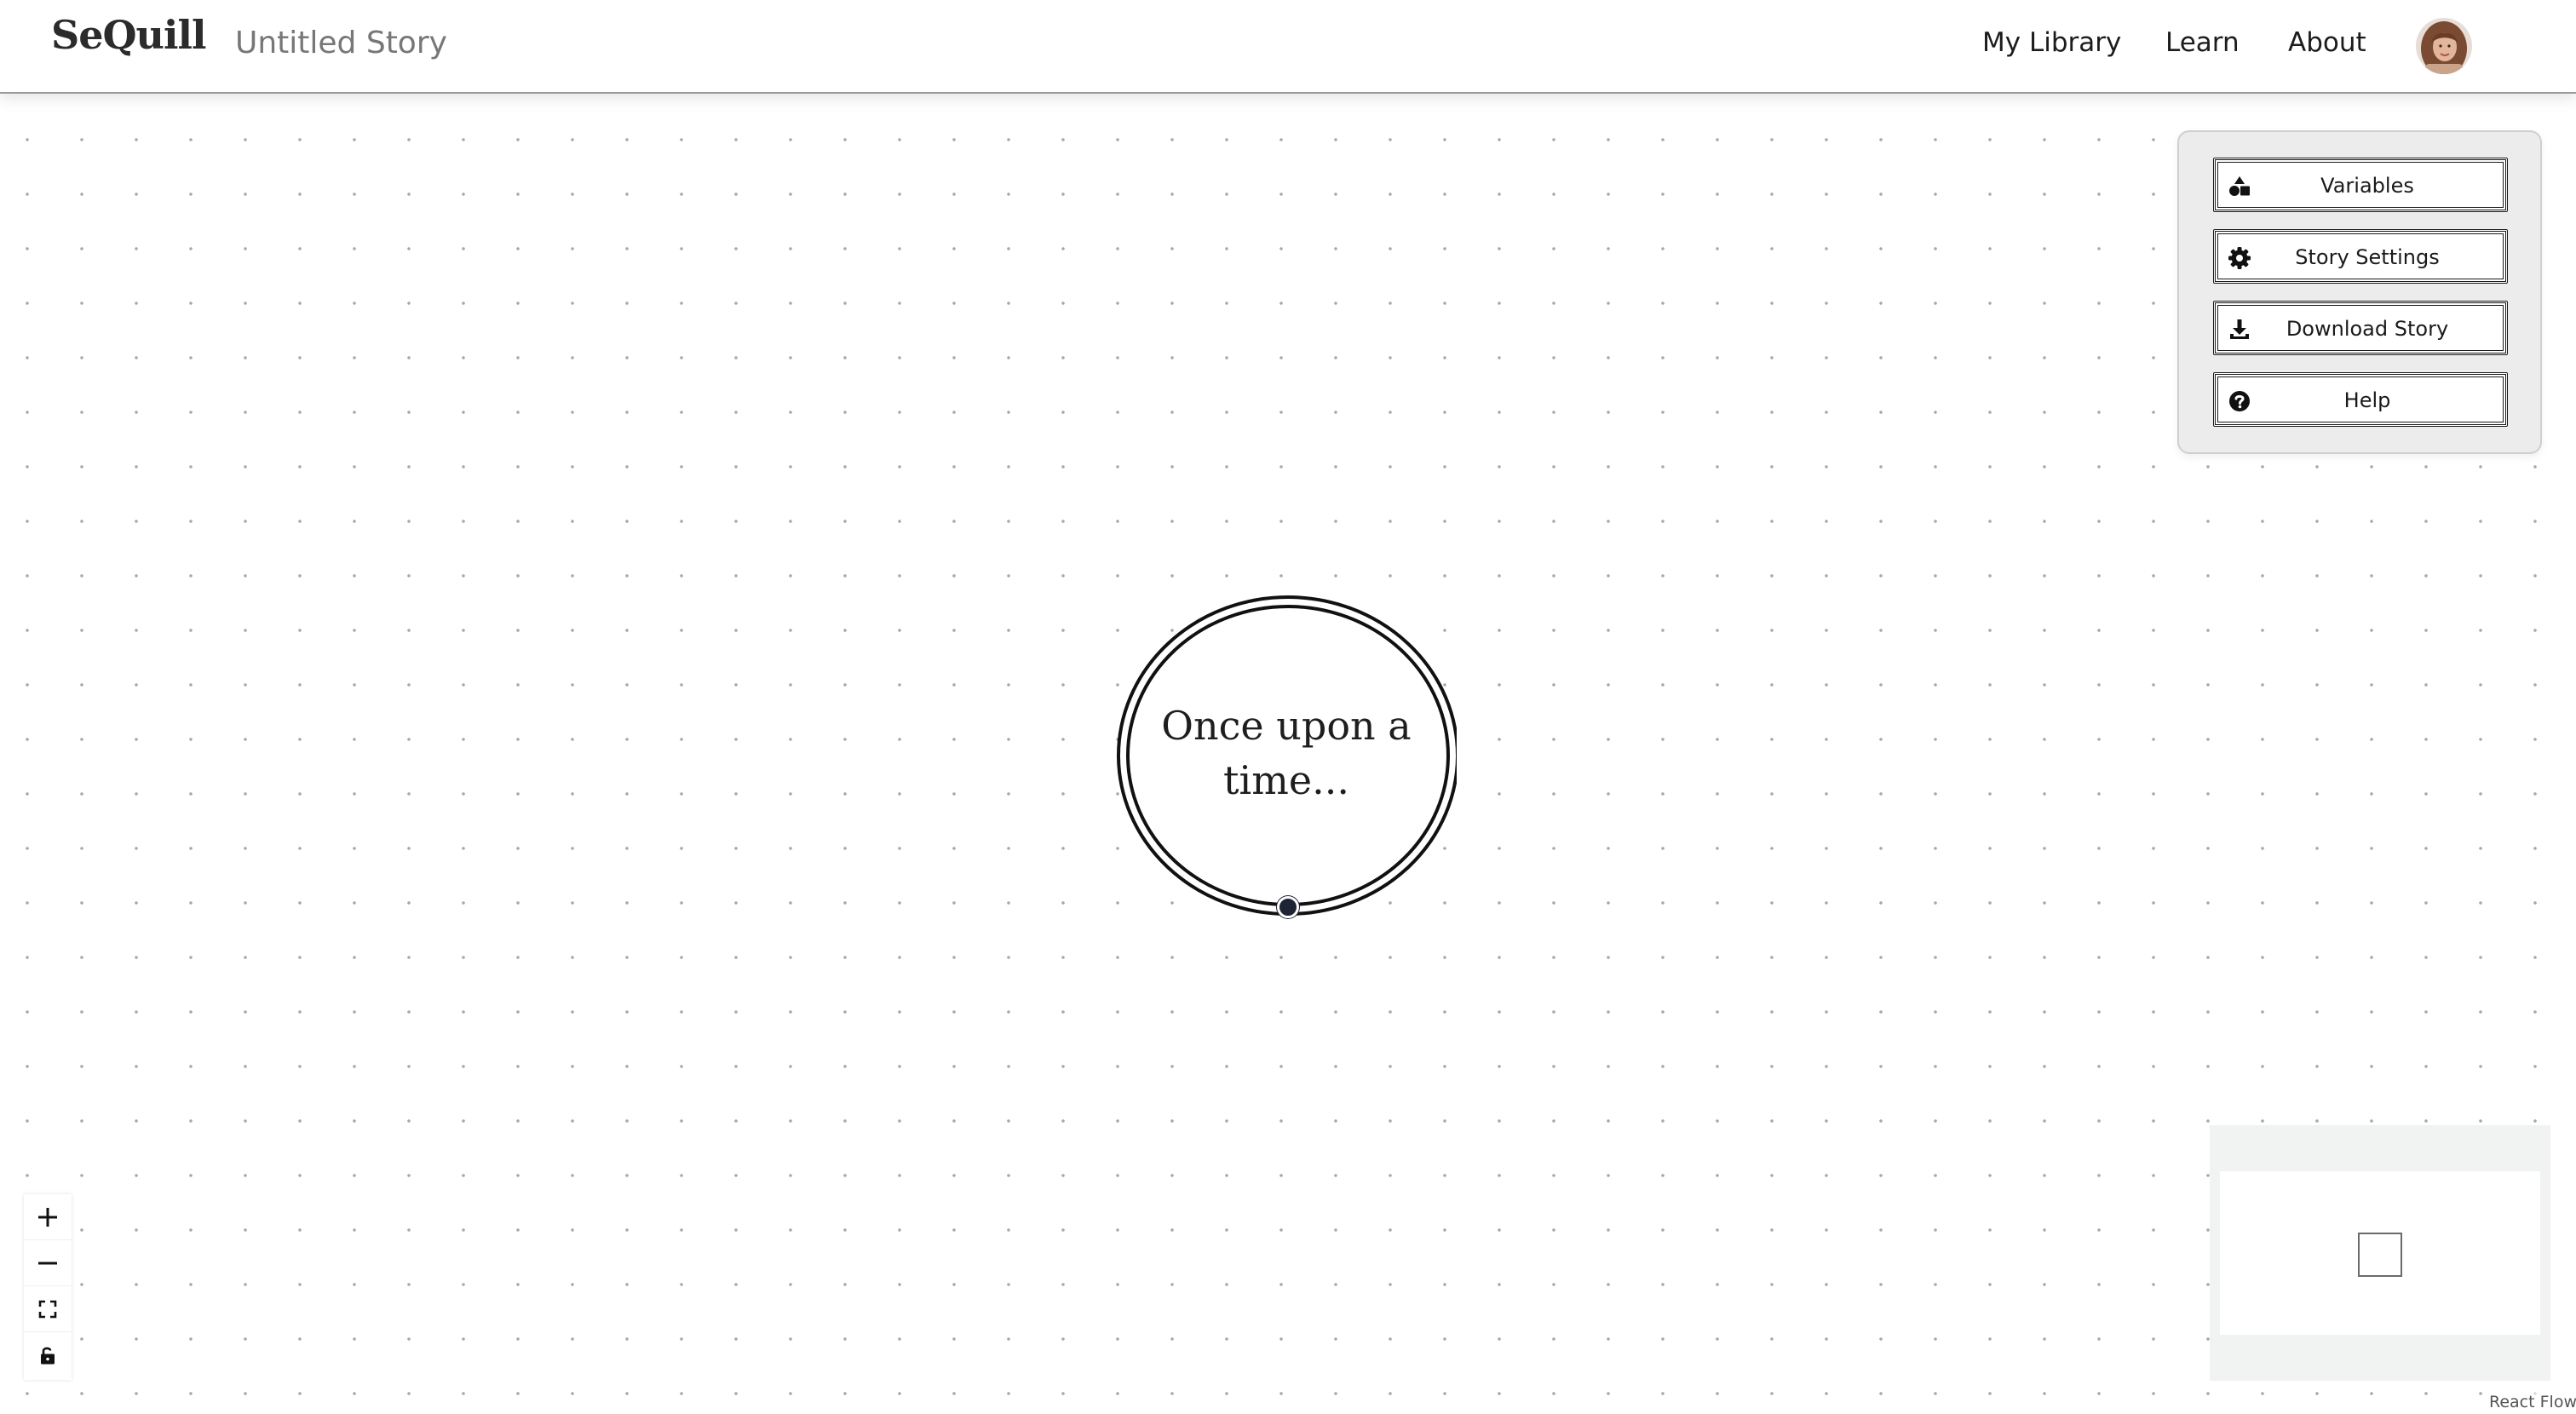  I want to click on variables-button-label: Variables, so click(2367, 186).